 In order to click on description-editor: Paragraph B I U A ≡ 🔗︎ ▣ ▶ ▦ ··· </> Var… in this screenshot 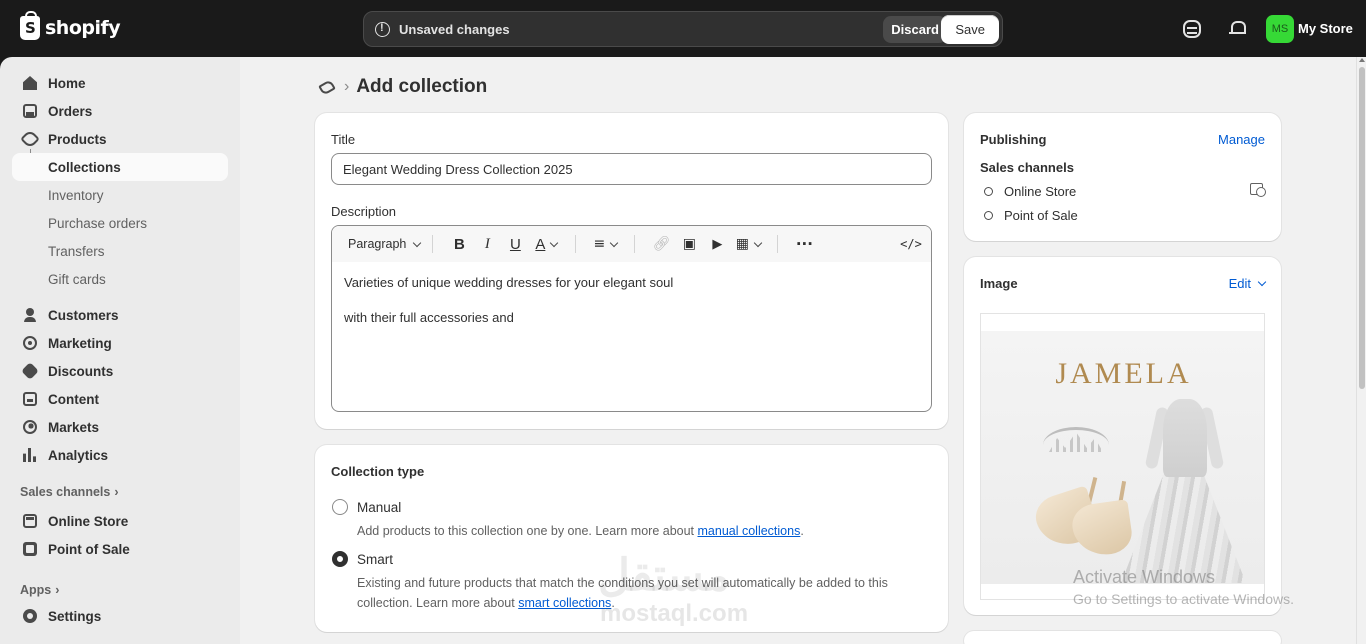, I will do `click(631, 318)`.